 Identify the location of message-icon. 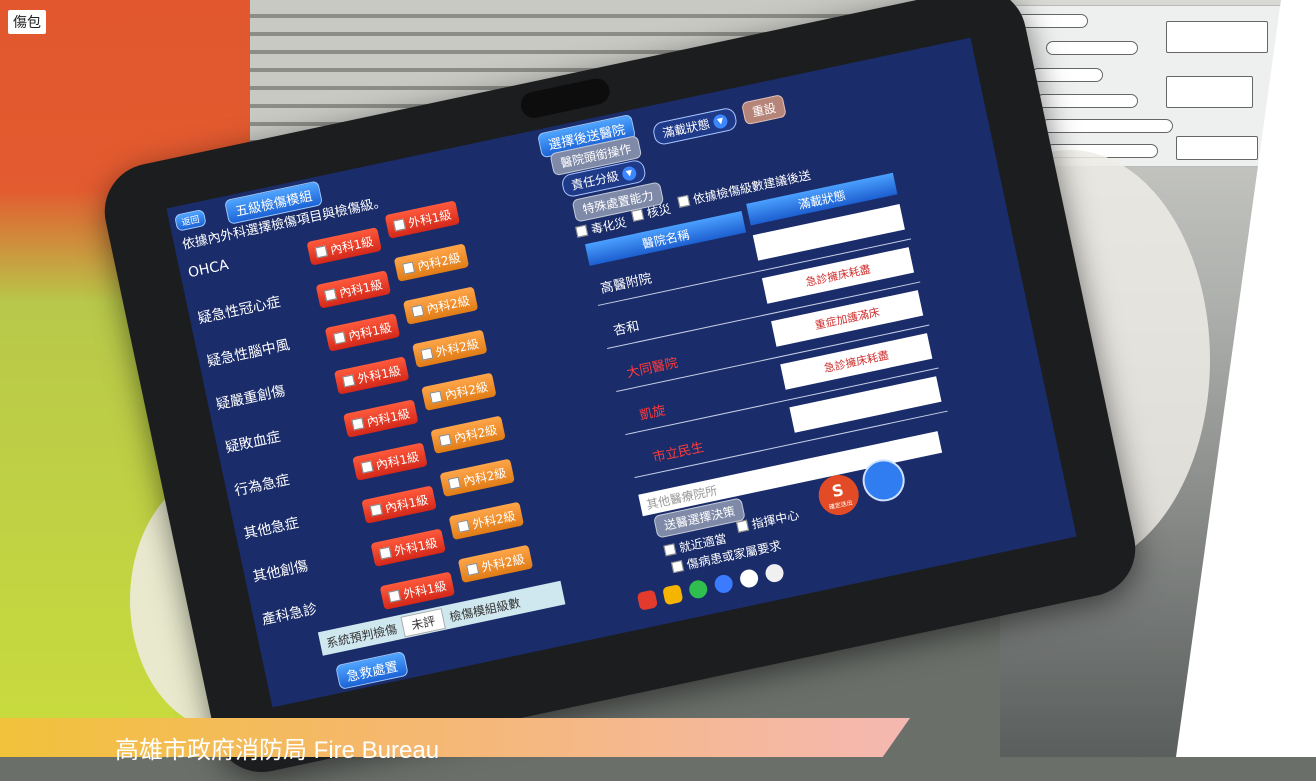
(723, 584).